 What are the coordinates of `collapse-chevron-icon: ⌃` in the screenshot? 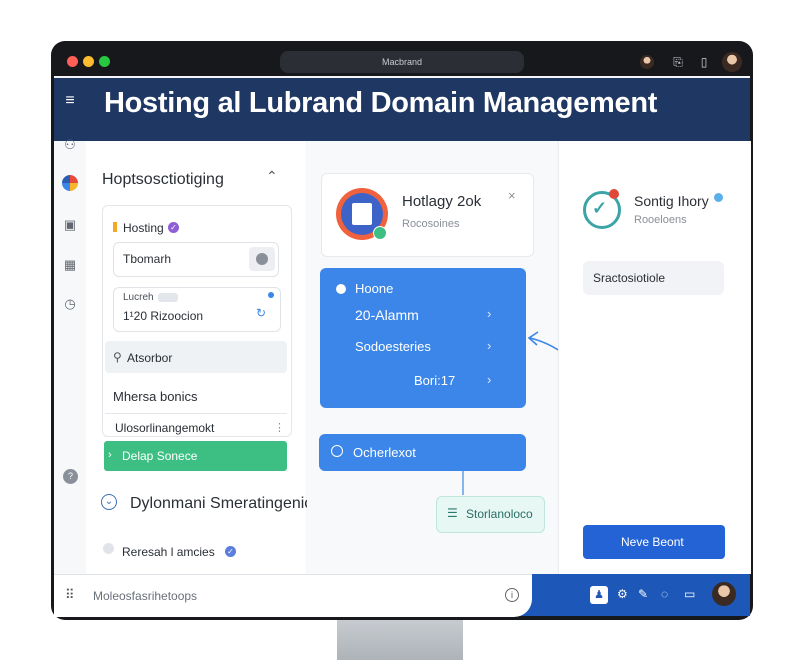 It's located at (272, 176).